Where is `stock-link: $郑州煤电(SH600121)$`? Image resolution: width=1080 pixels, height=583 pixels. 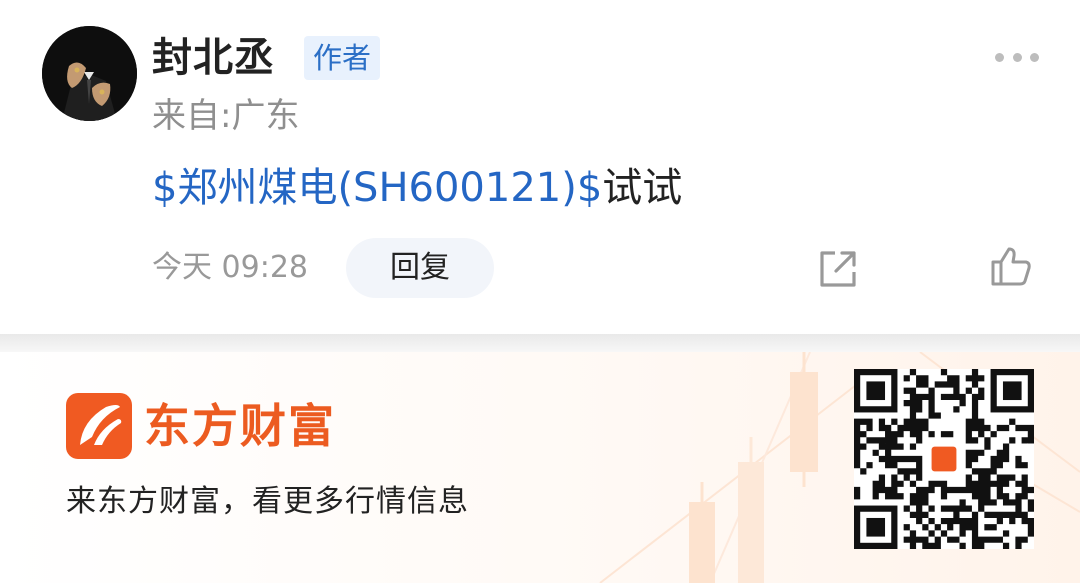 stock-link: $郑州煤电(SH600121)$ is located at coordinates (377, 188).